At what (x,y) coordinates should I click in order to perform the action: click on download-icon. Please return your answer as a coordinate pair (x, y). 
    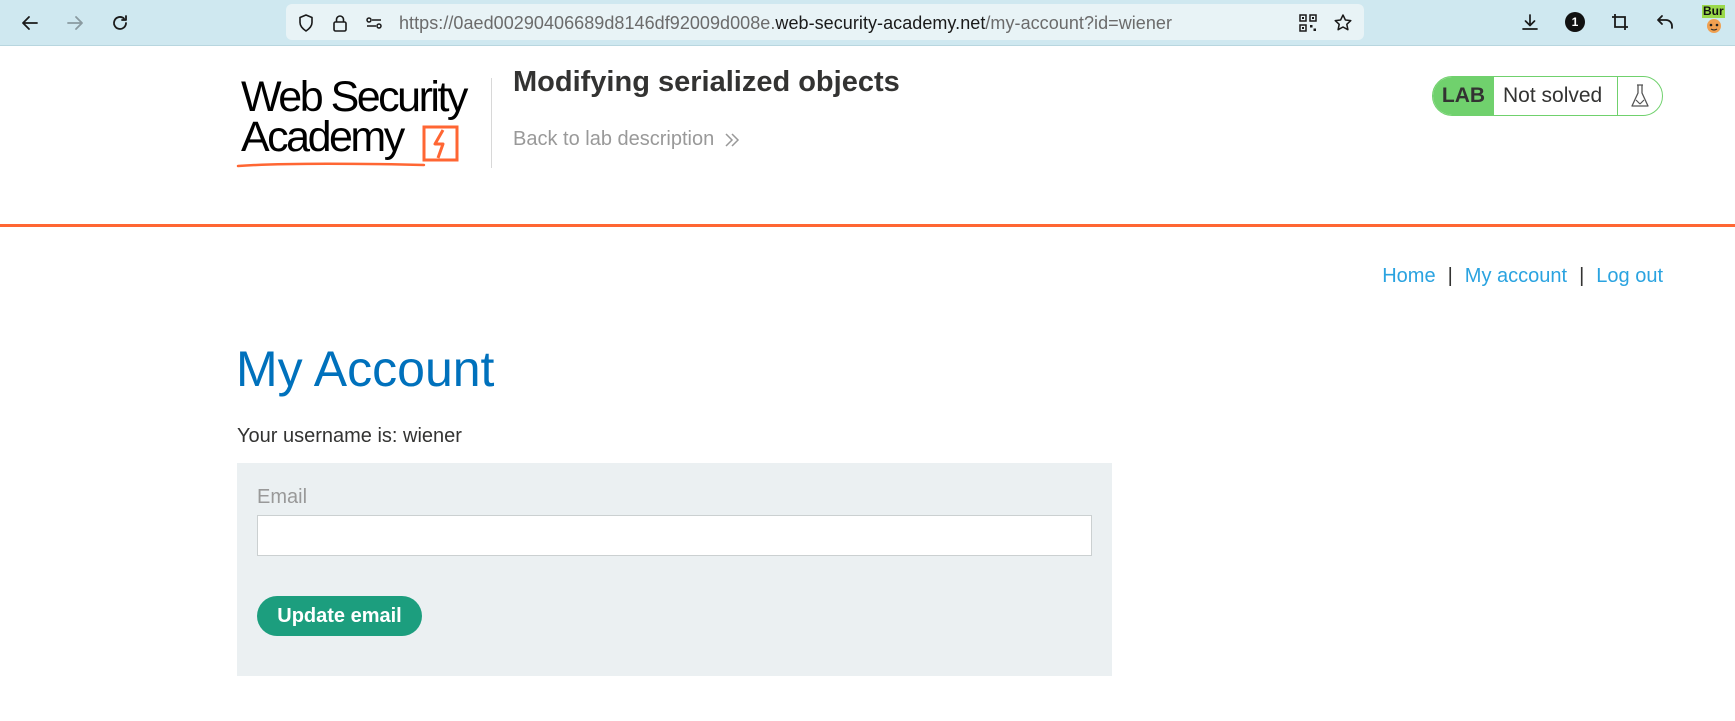
    Looking at the image, I should click on (1530, 22).